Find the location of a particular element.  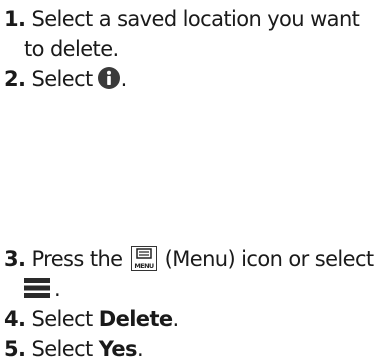

info-icon is located at coordinates (109, 78).